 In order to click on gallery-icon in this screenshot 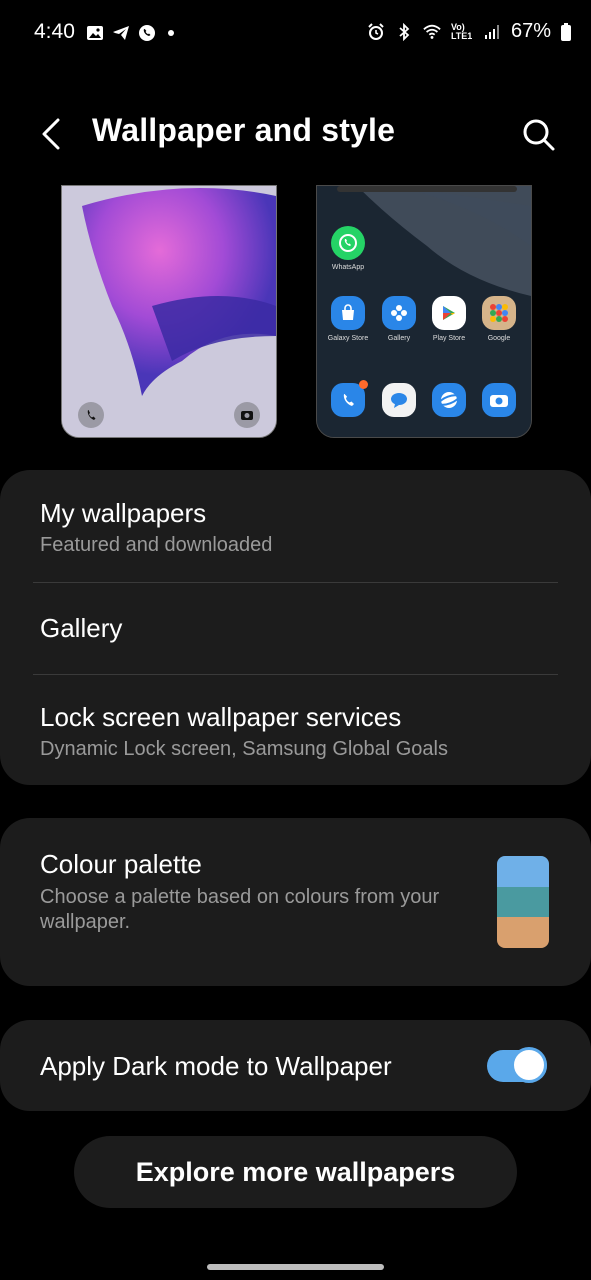, I will do `click(399, 313)`.